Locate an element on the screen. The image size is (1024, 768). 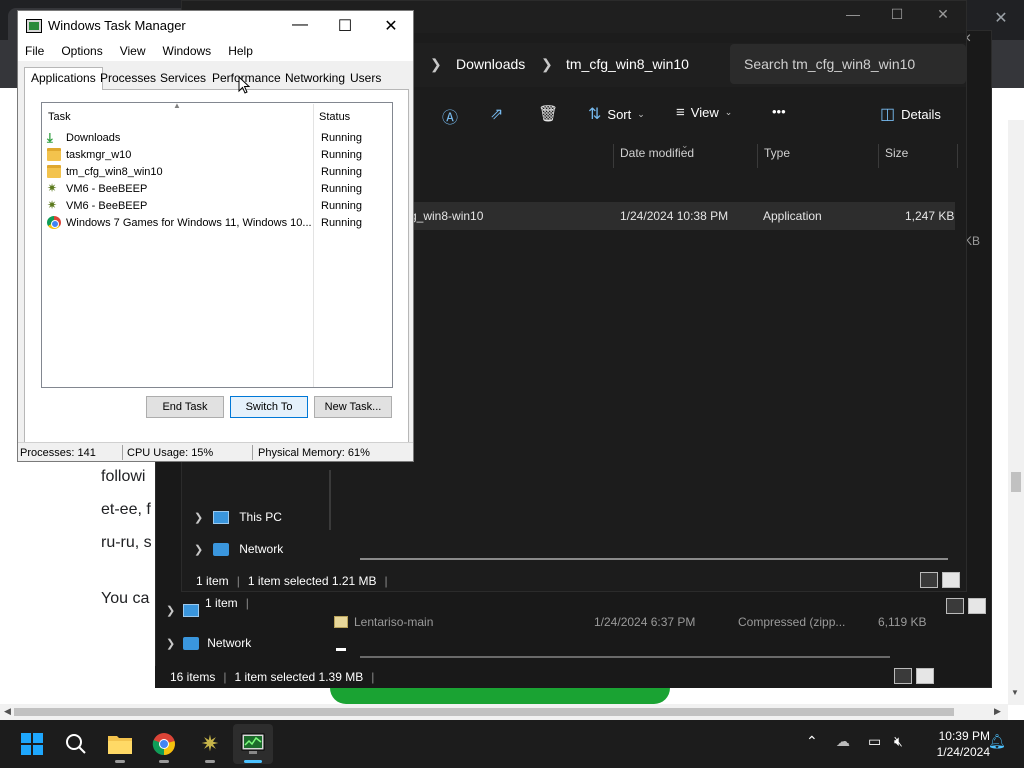
speaker-muted-icon: 🔇︎ is located at coordinates (898, 741).